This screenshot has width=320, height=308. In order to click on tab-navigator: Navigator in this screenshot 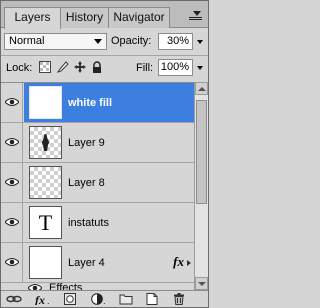, I will do `click(139, 17)`.